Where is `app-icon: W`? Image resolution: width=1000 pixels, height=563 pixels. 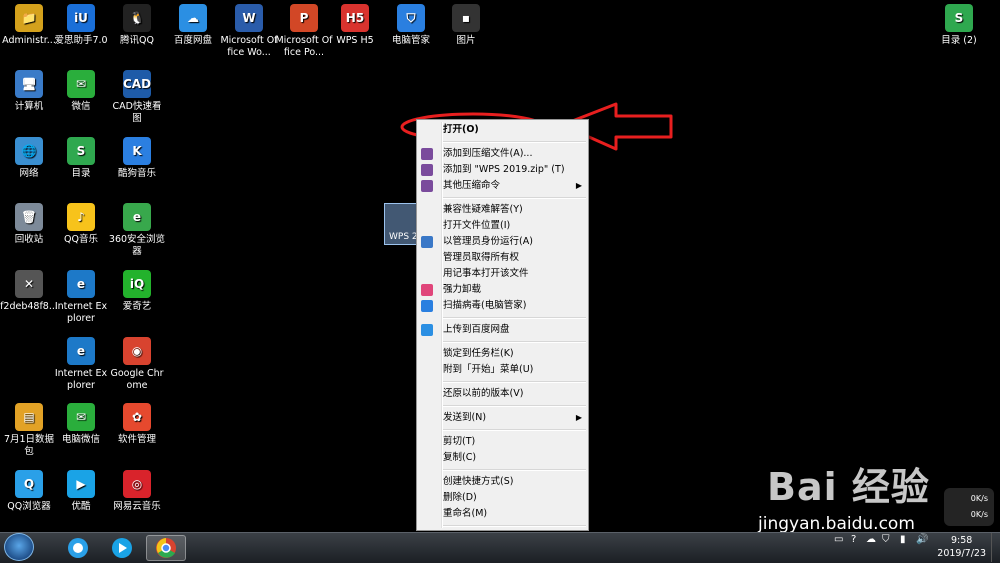 app-icon: W is located at coordinates (249, 18).